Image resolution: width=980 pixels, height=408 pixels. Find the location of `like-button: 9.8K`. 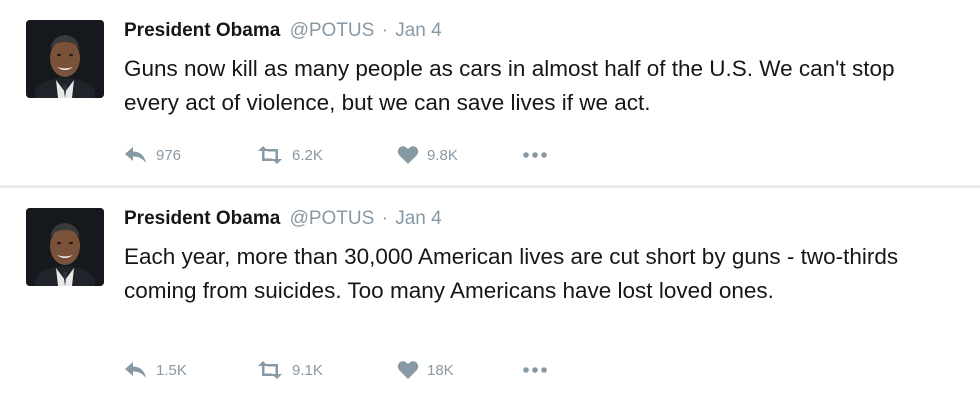

like-button: 9.8K is located at coordinates (427, 155).